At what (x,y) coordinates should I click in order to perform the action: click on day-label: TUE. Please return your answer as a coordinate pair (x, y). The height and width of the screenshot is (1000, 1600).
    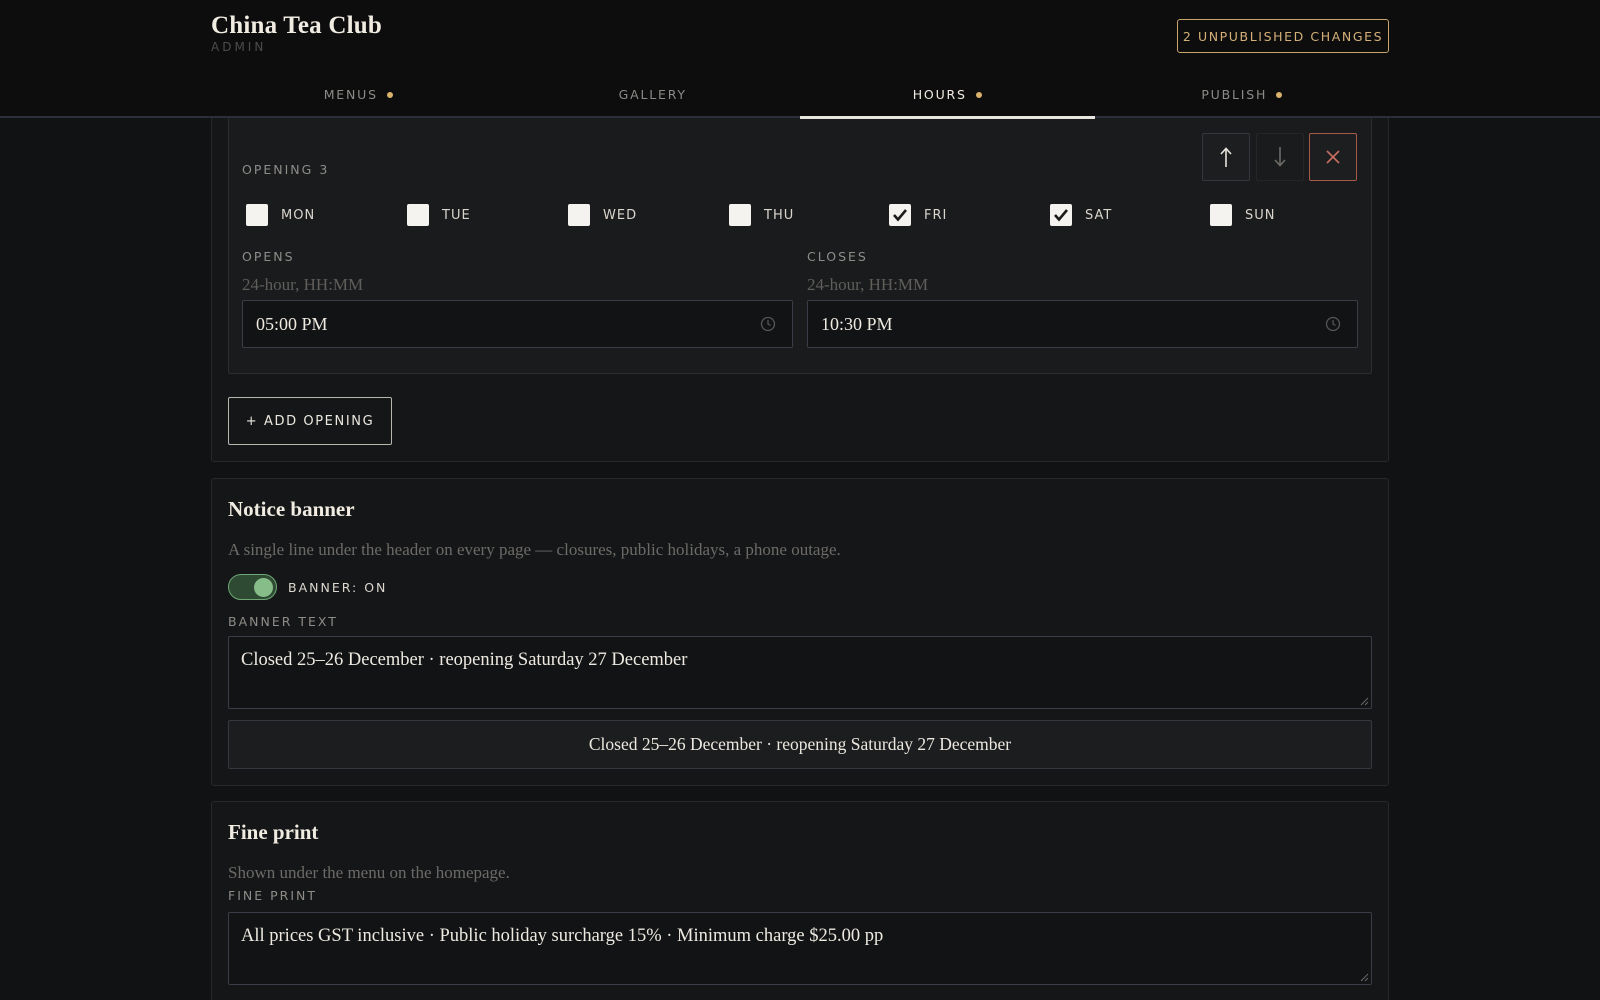
    Looking at the image, I should click on (456, 215).